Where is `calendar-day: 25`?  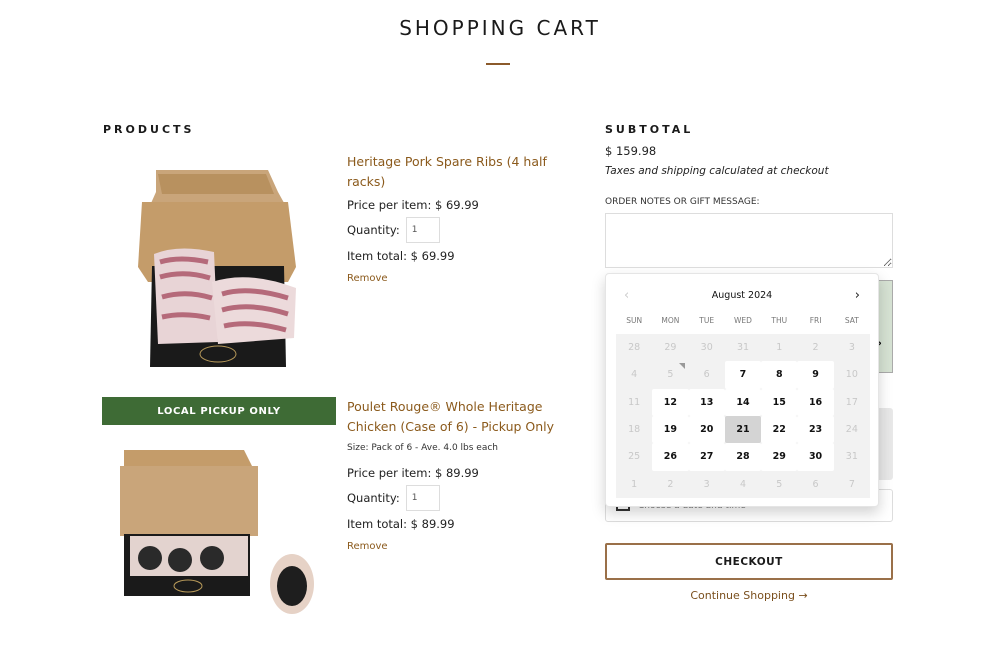
calendar-day: 25 is located at coordinates (634, 457).